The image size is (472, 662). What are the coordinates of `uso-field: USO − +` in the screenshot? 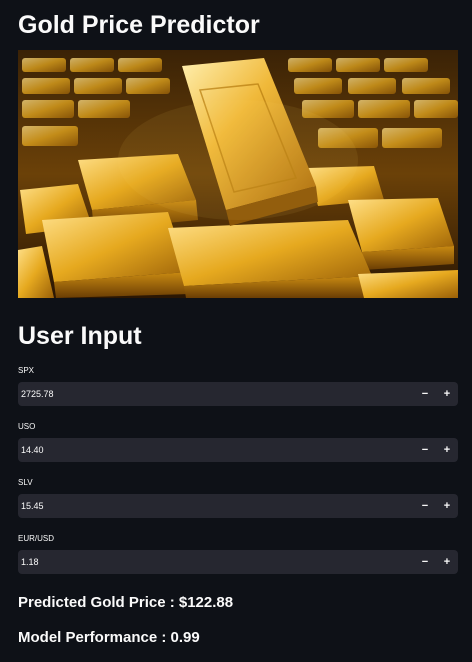 It's located at (238, 442).